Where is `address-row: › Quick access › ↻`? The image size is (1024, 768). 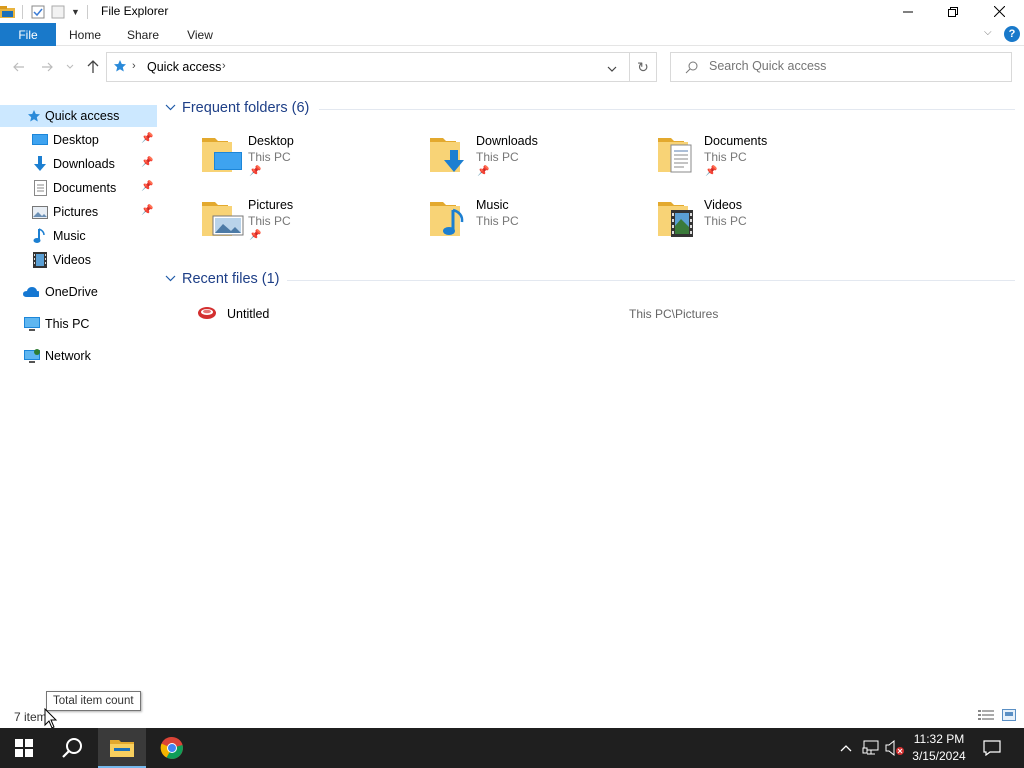
address-row: › Quick access › ↻ is located at coordinates (512, 67).